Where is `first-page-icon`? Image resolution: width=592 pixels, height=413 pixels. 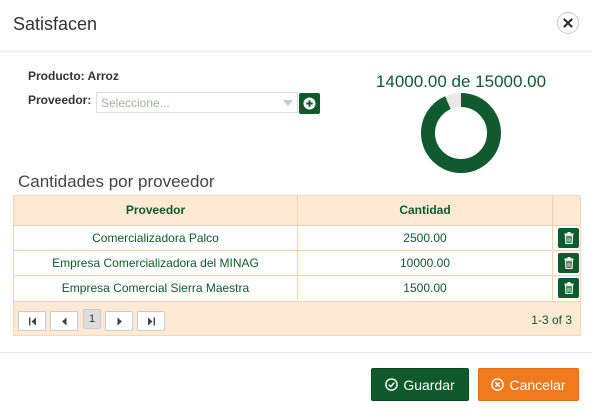
first-page-icon is located at coordinates (32, 321).